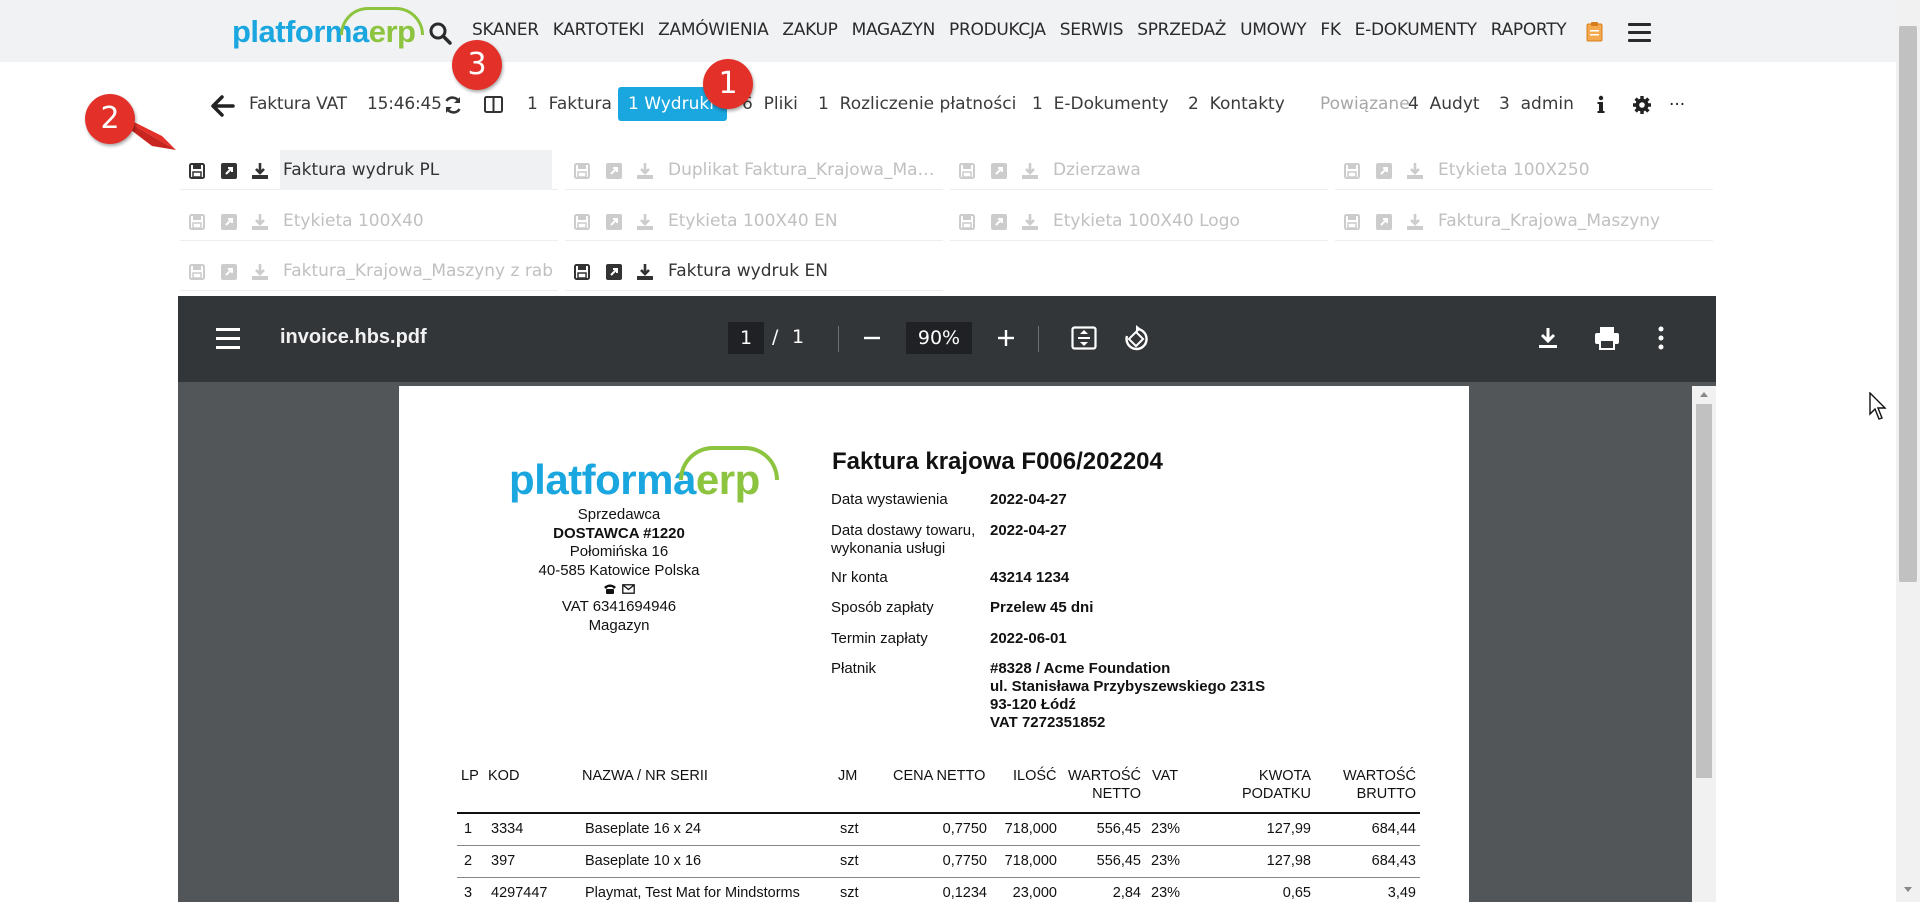  I want to click on table-cell: 2, so click(468, 861).